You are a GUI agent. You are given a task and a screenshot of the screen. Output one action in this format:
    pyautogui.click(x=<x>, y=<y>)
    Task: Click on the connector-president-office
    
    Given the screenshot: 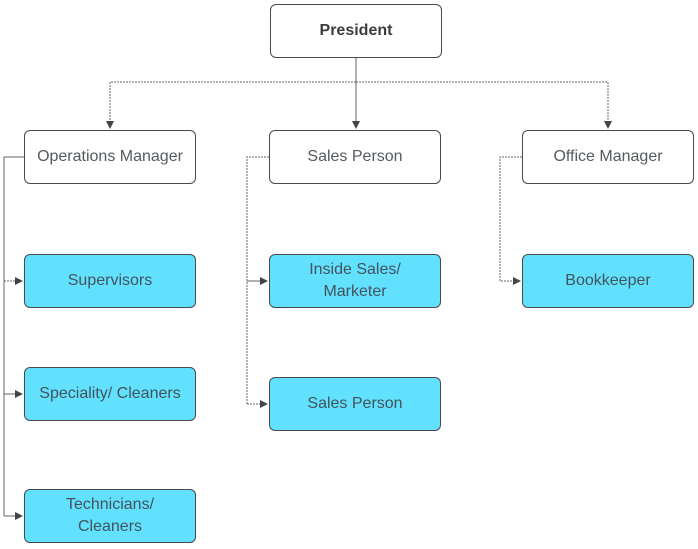 What is the action you would take?
    pyautogui.click(x=484, y=105)
    